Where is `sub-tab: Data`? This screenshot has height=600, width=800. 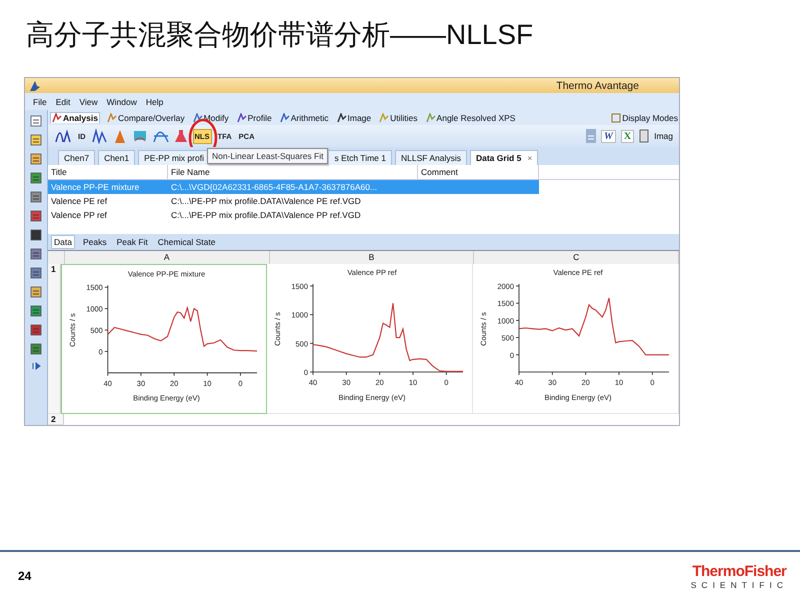 sub-tab: Data is located at coordinates (63, 242).